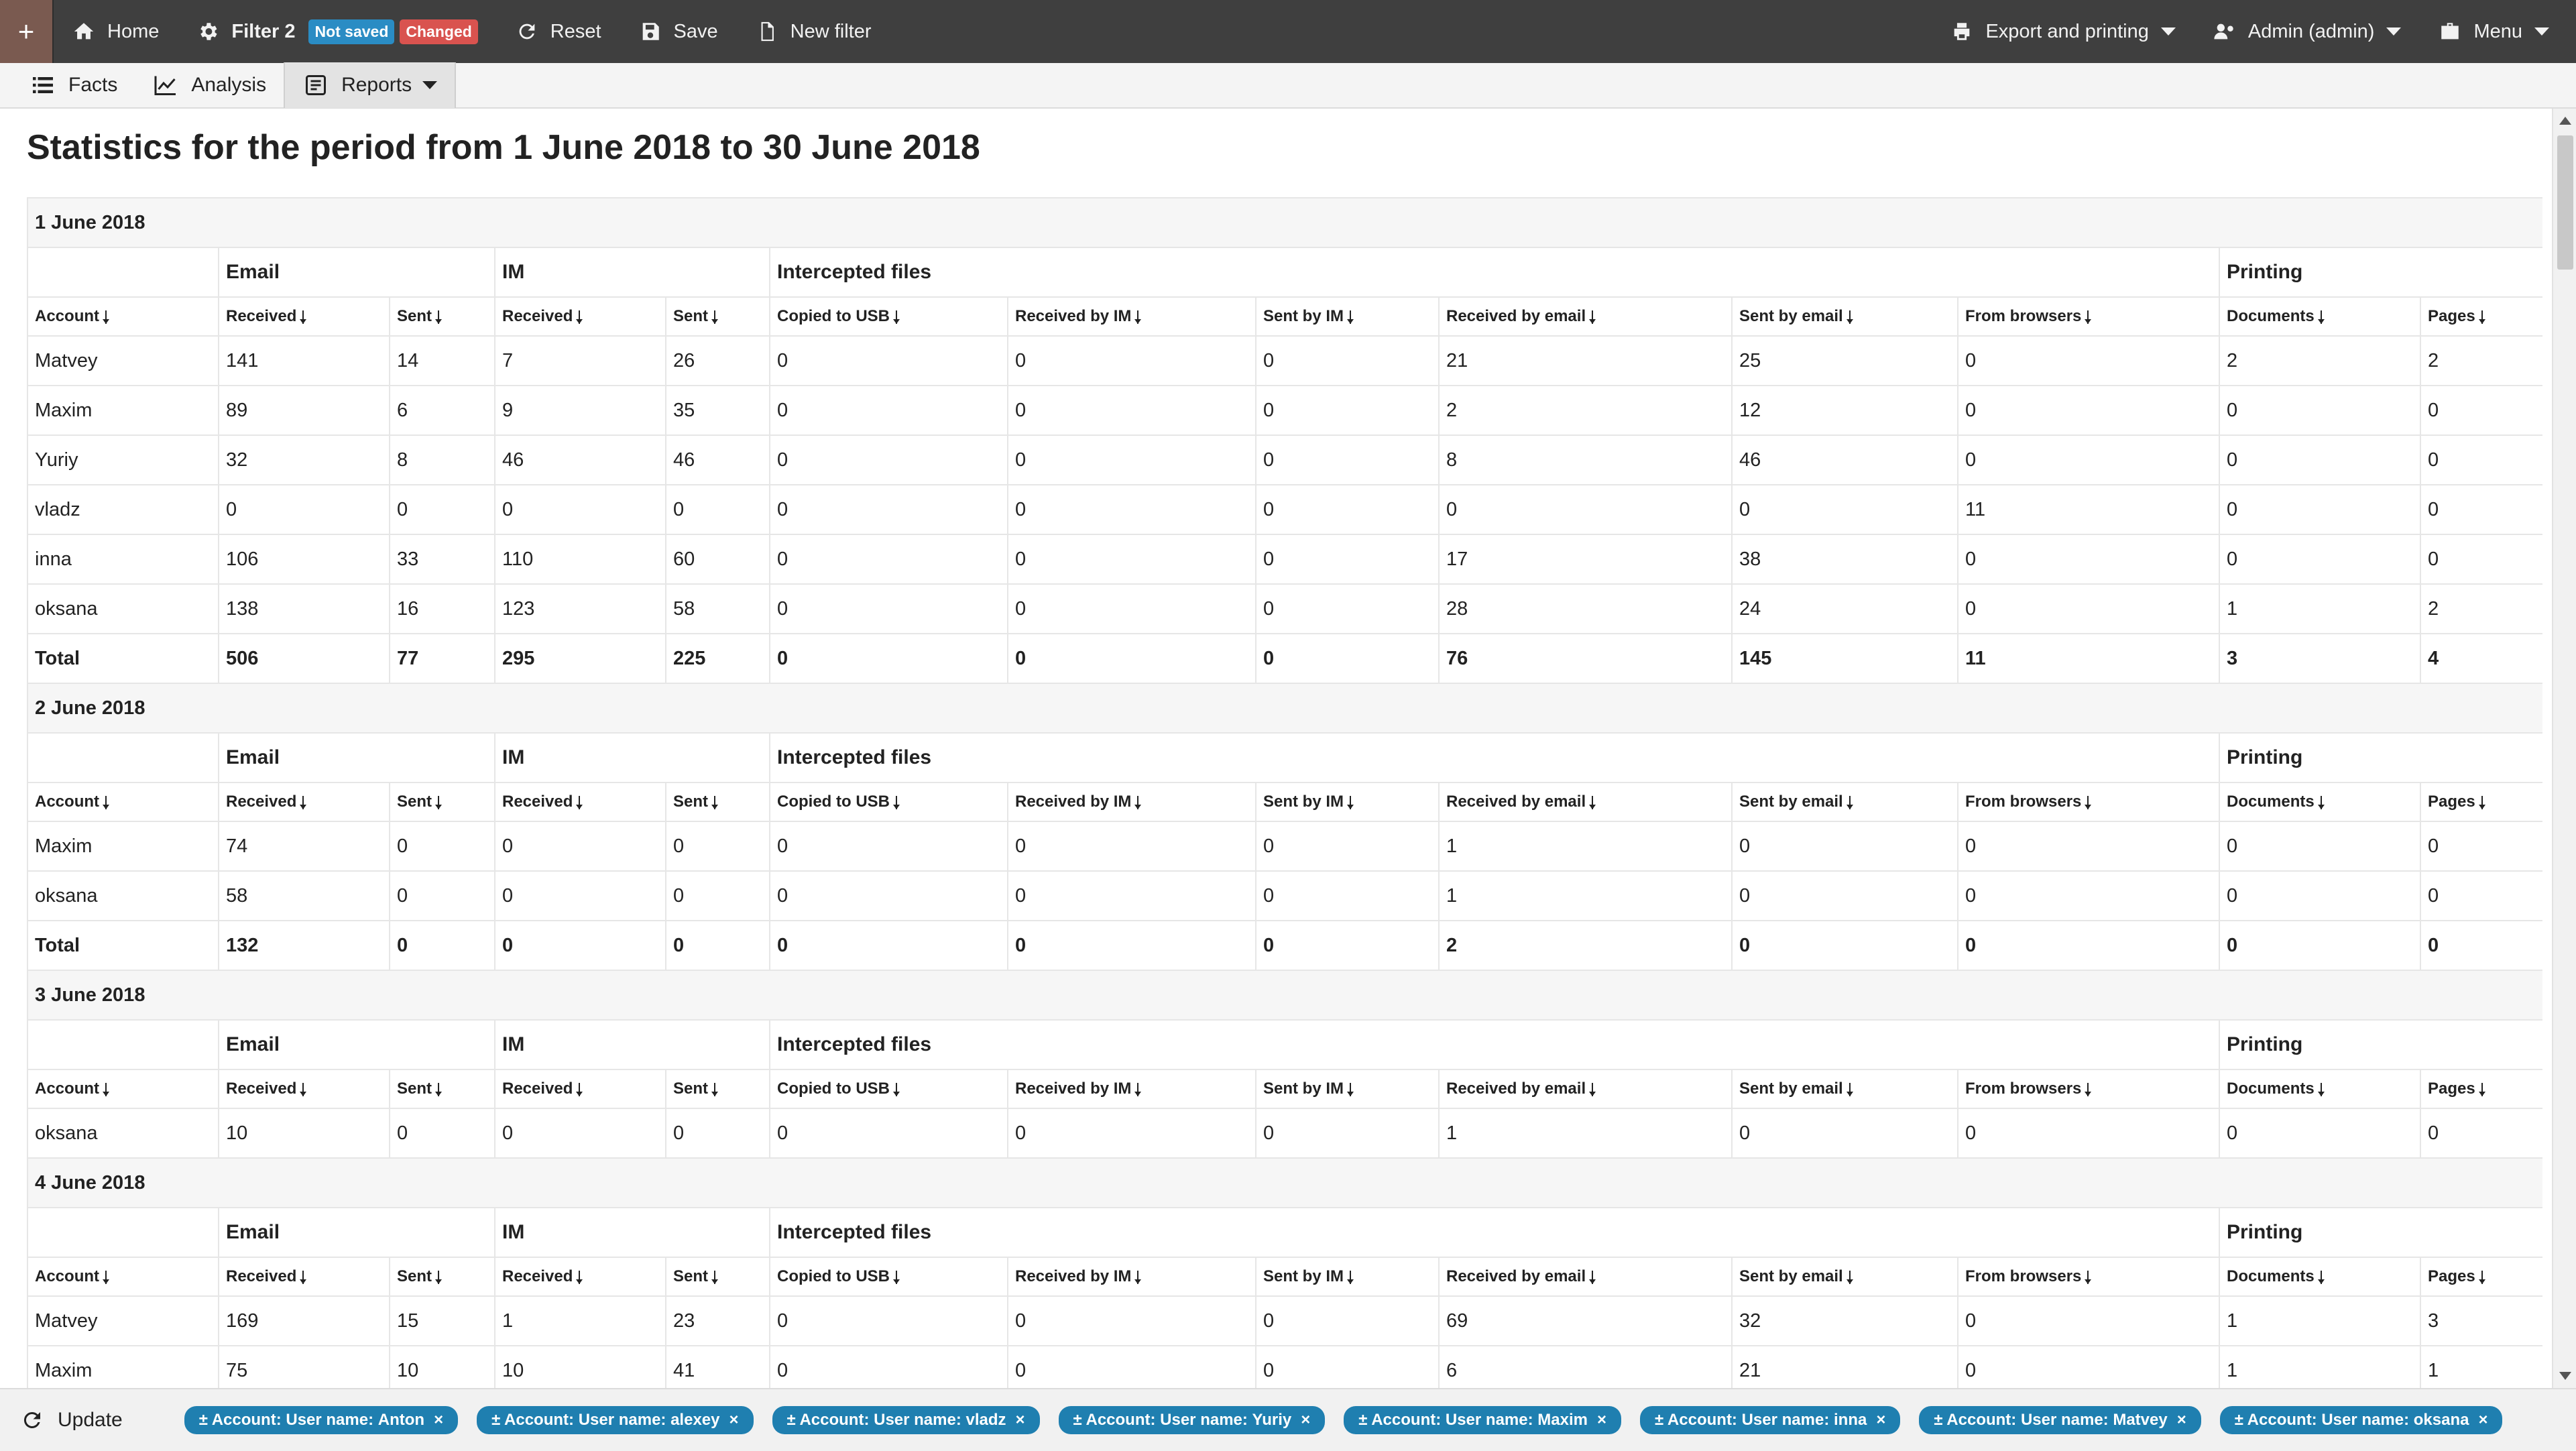 The height and width of the screenshot is (1451, 2576). I want to click on add-button: +, so click(27, 31).